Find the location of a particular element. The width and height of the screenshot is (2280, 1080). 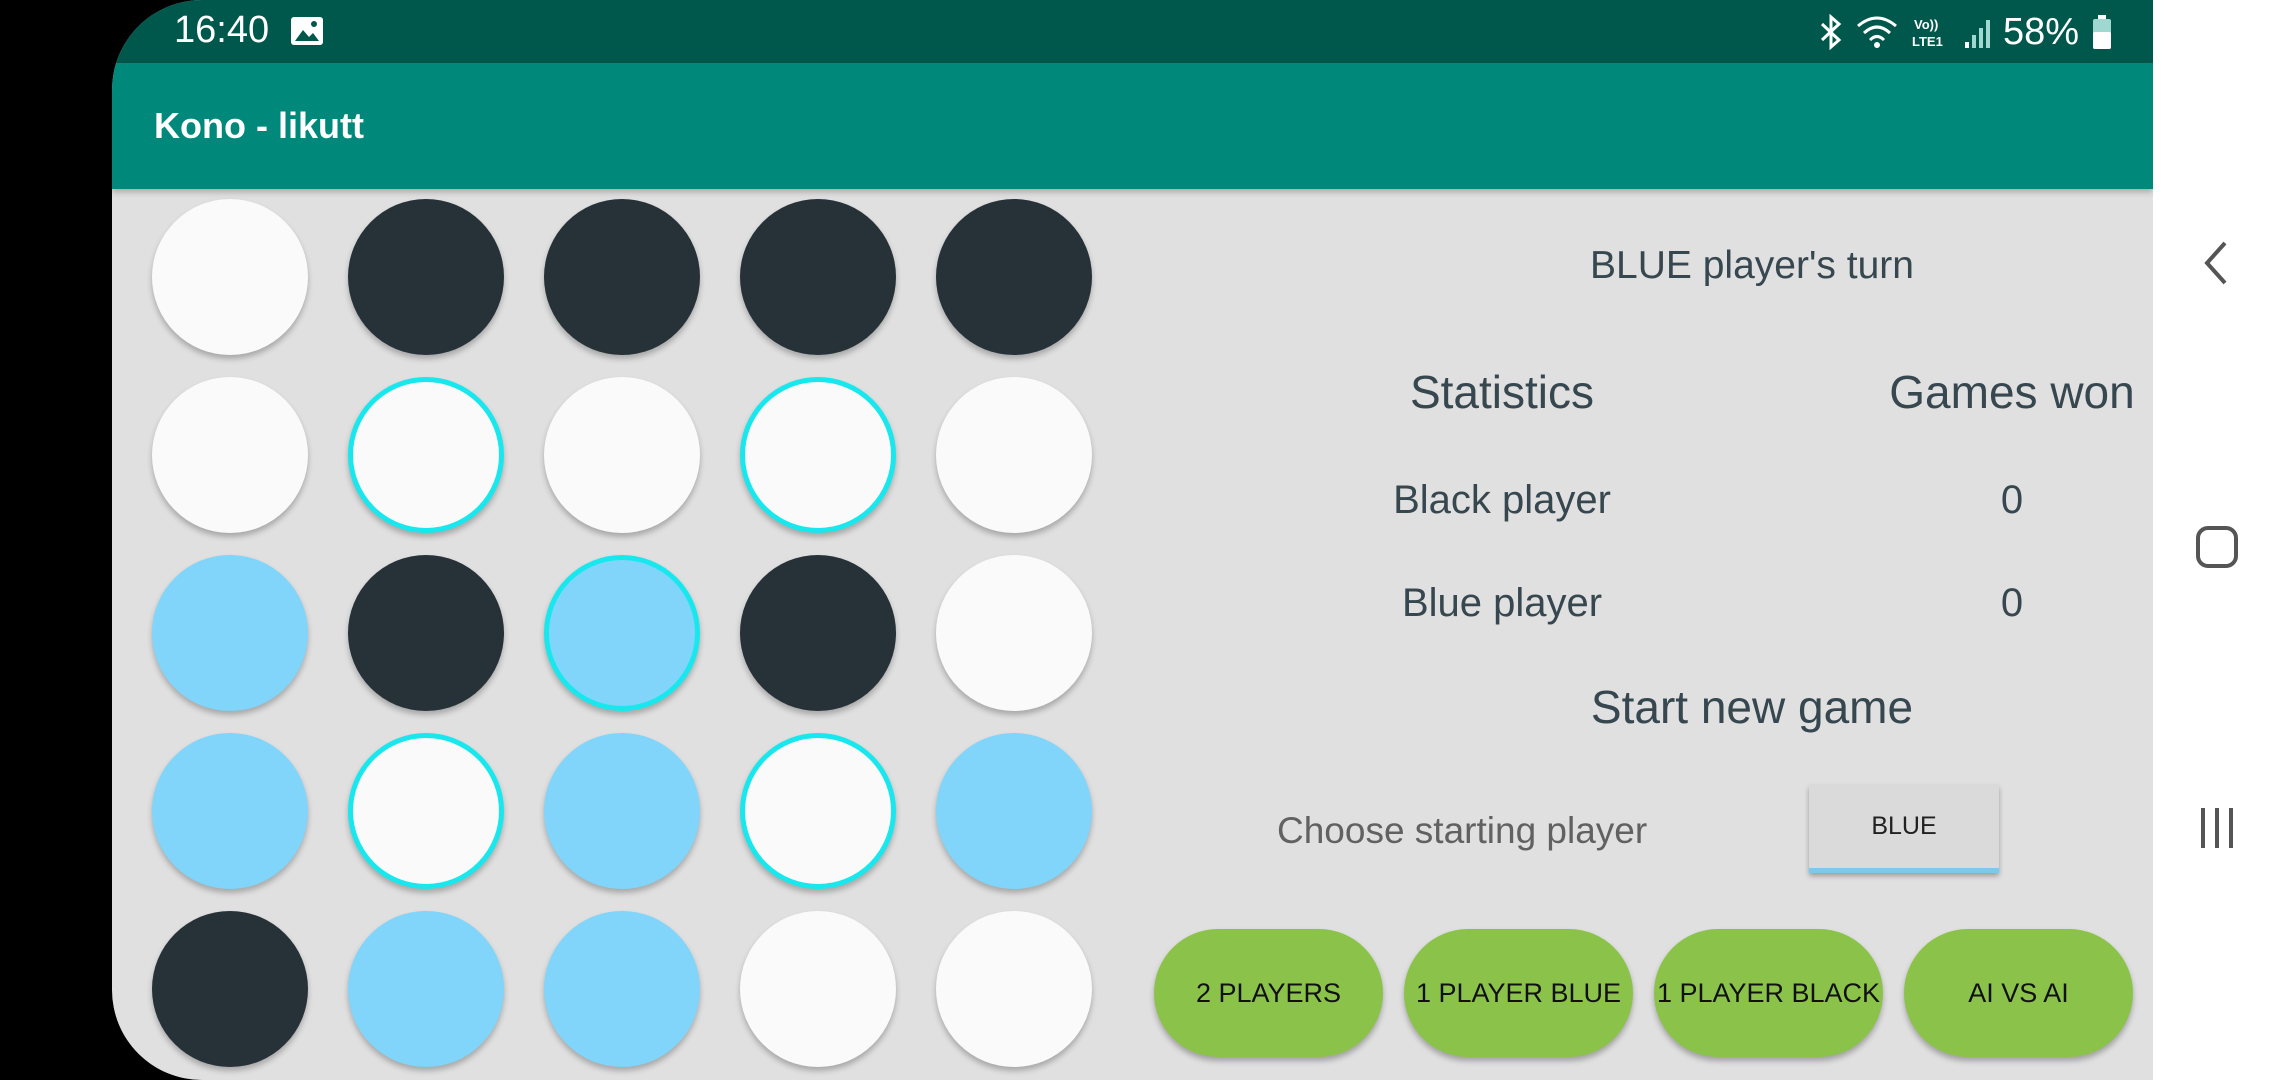

home-icon is located at coordinates (2216, 547).